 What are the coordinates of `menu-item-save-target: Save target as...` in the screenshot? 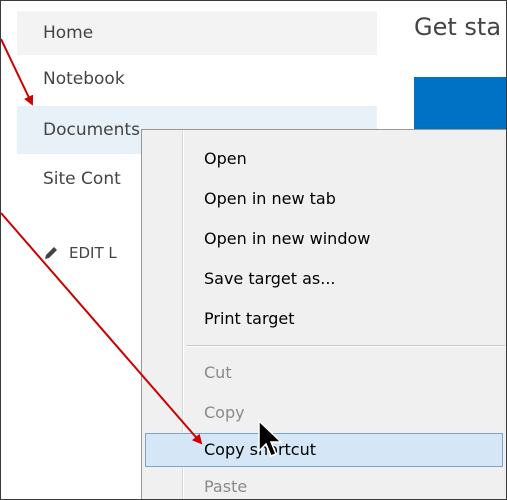 It's located at (270, 279).